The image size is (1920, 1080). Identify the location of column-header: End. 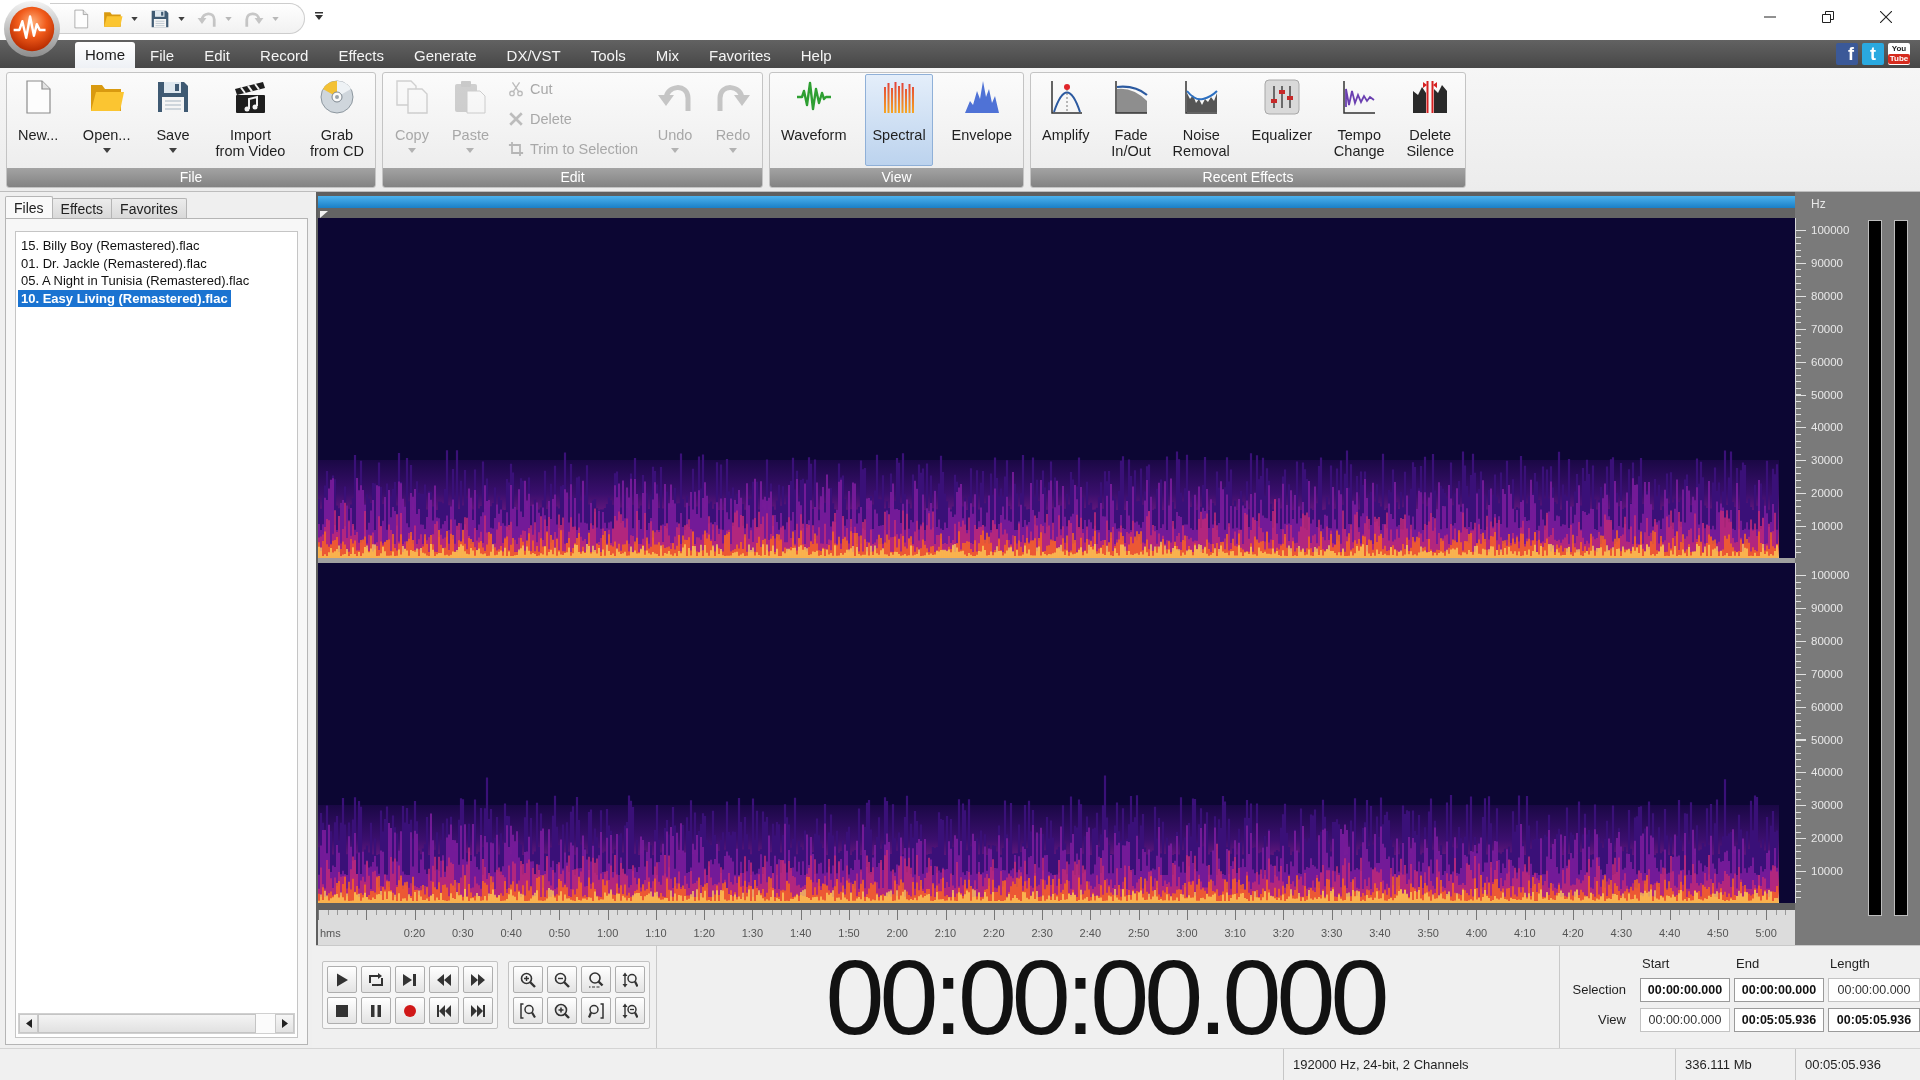
(1748, 964).